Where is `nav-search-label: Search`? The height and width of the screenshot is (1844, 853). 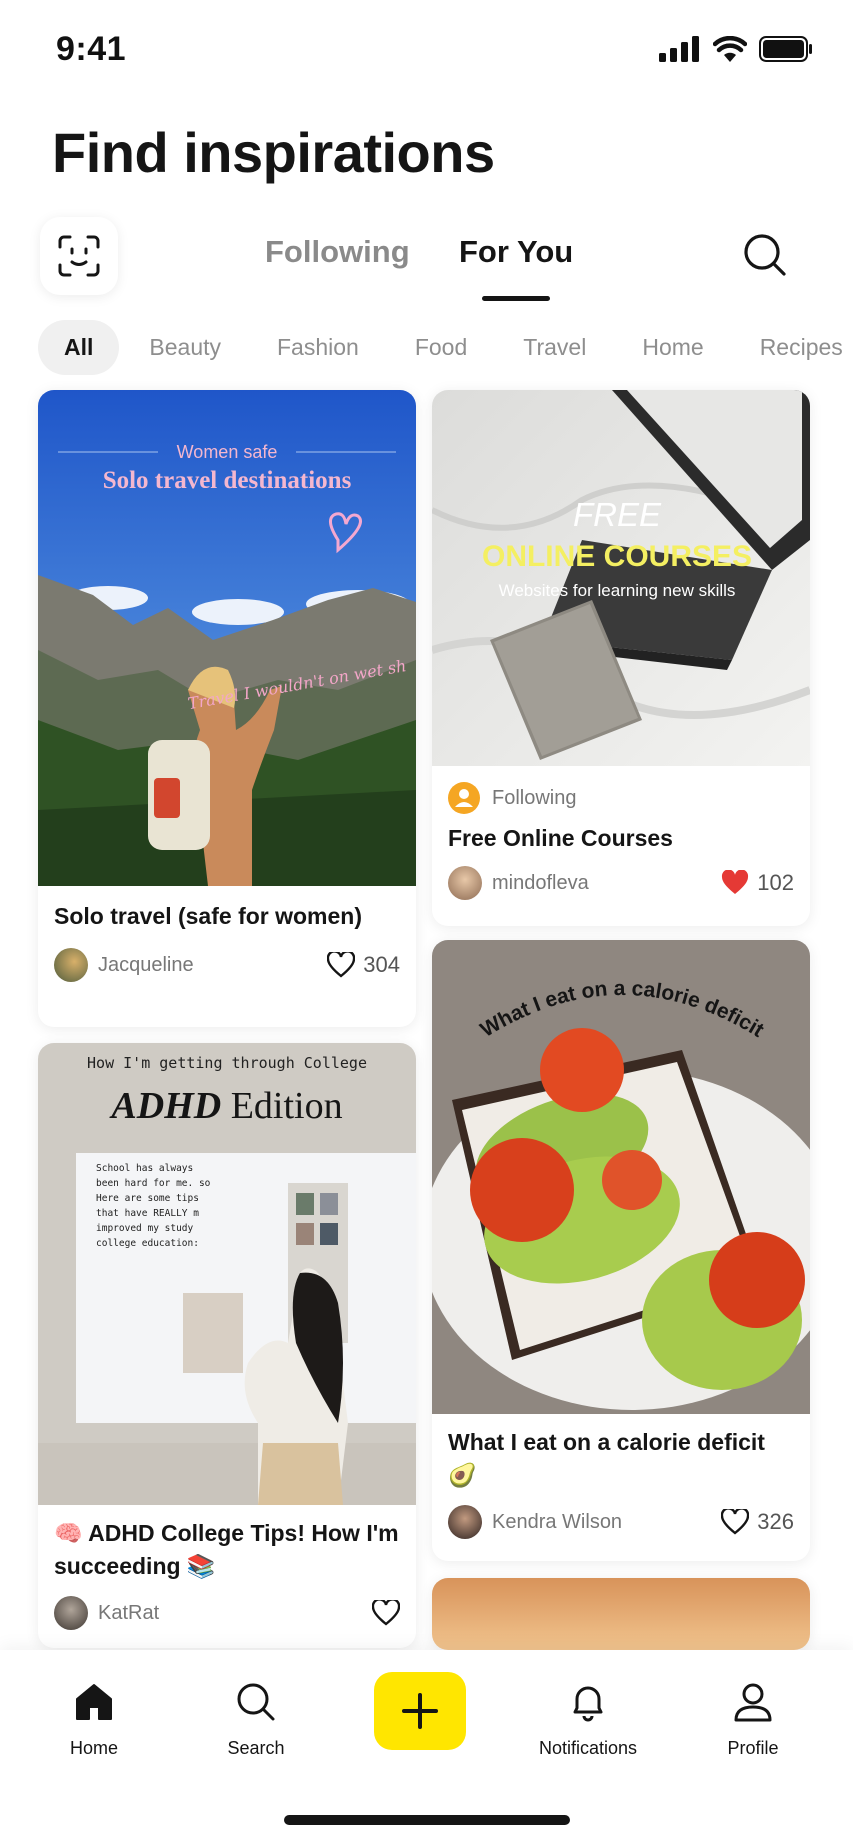 nav-search-label: Search is located at coordinates (256, 1748).